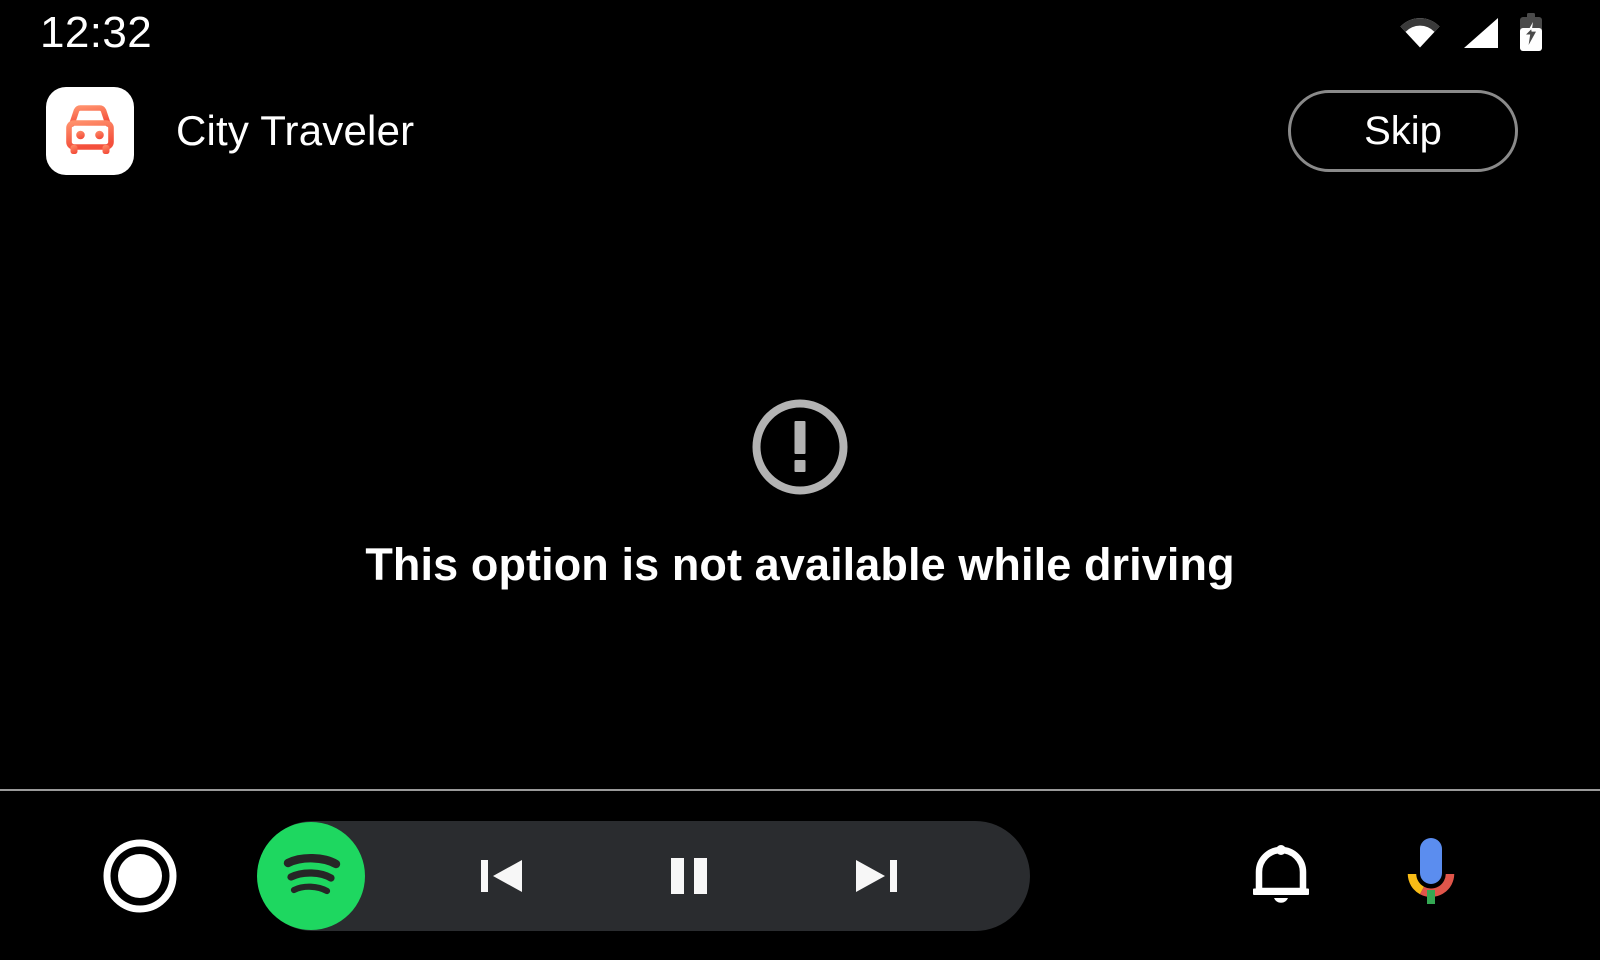 This screenshot has height=960, width=1600. What do you see at coordinates (502, 876) in the screenshot?
I see `previous-track-button` at bounding box center [502, 876].